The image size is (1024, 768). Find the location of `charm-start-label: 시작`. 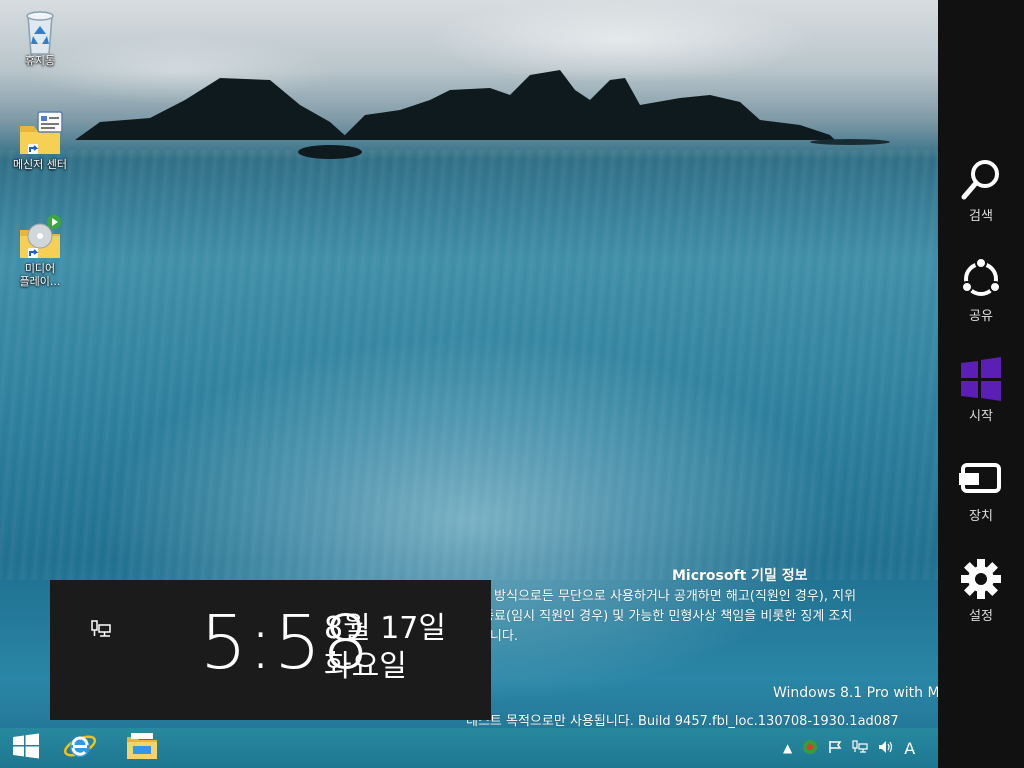

charm-start-label: 시작 is located at coordinates (981, 416).